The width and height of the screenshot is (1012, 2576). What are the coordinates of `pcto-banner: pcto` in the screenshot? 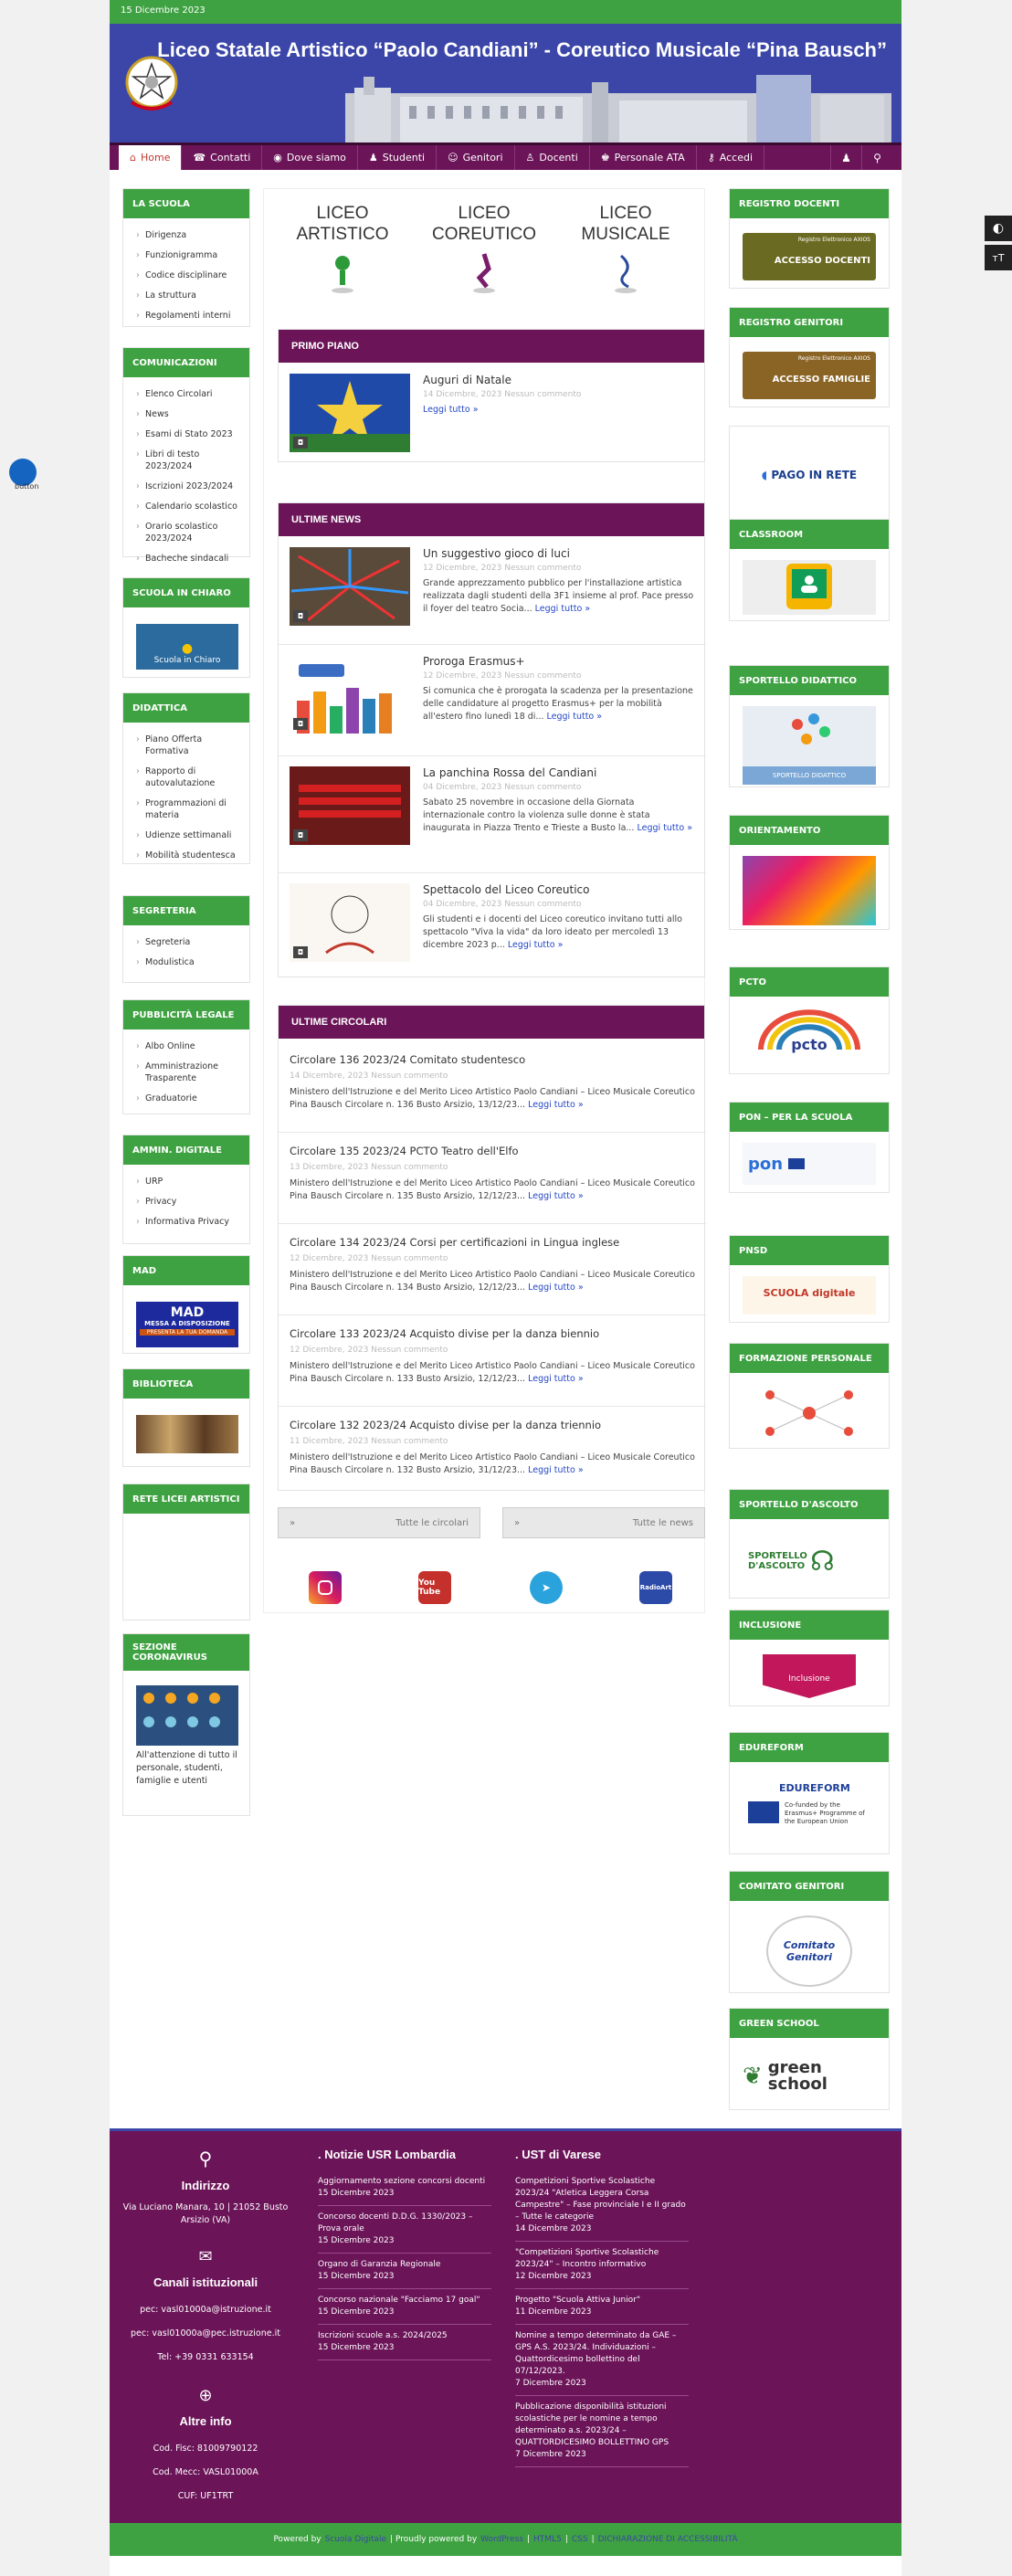 It's located at (809, 1039).